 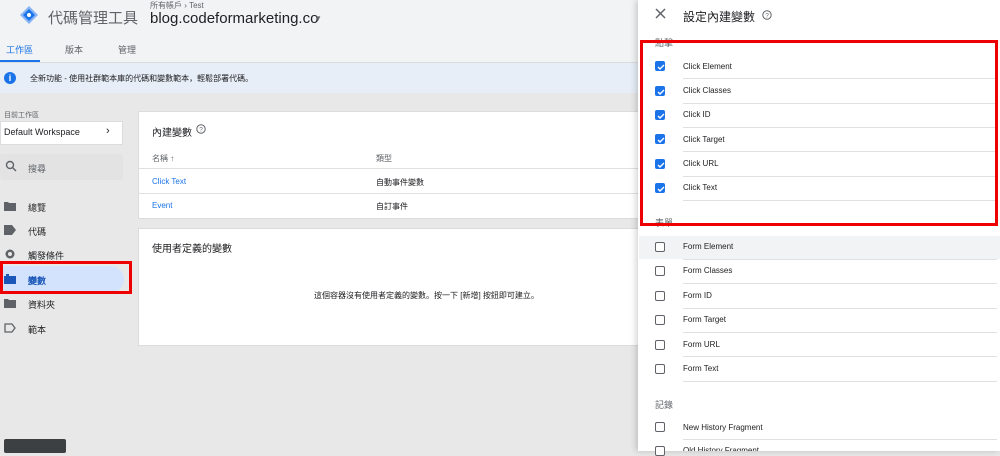 What do you see at coordinates (42, 305) in the screenshot?
I see `sidebar-item-label: 資料夾` at bounding box center [42, 305].